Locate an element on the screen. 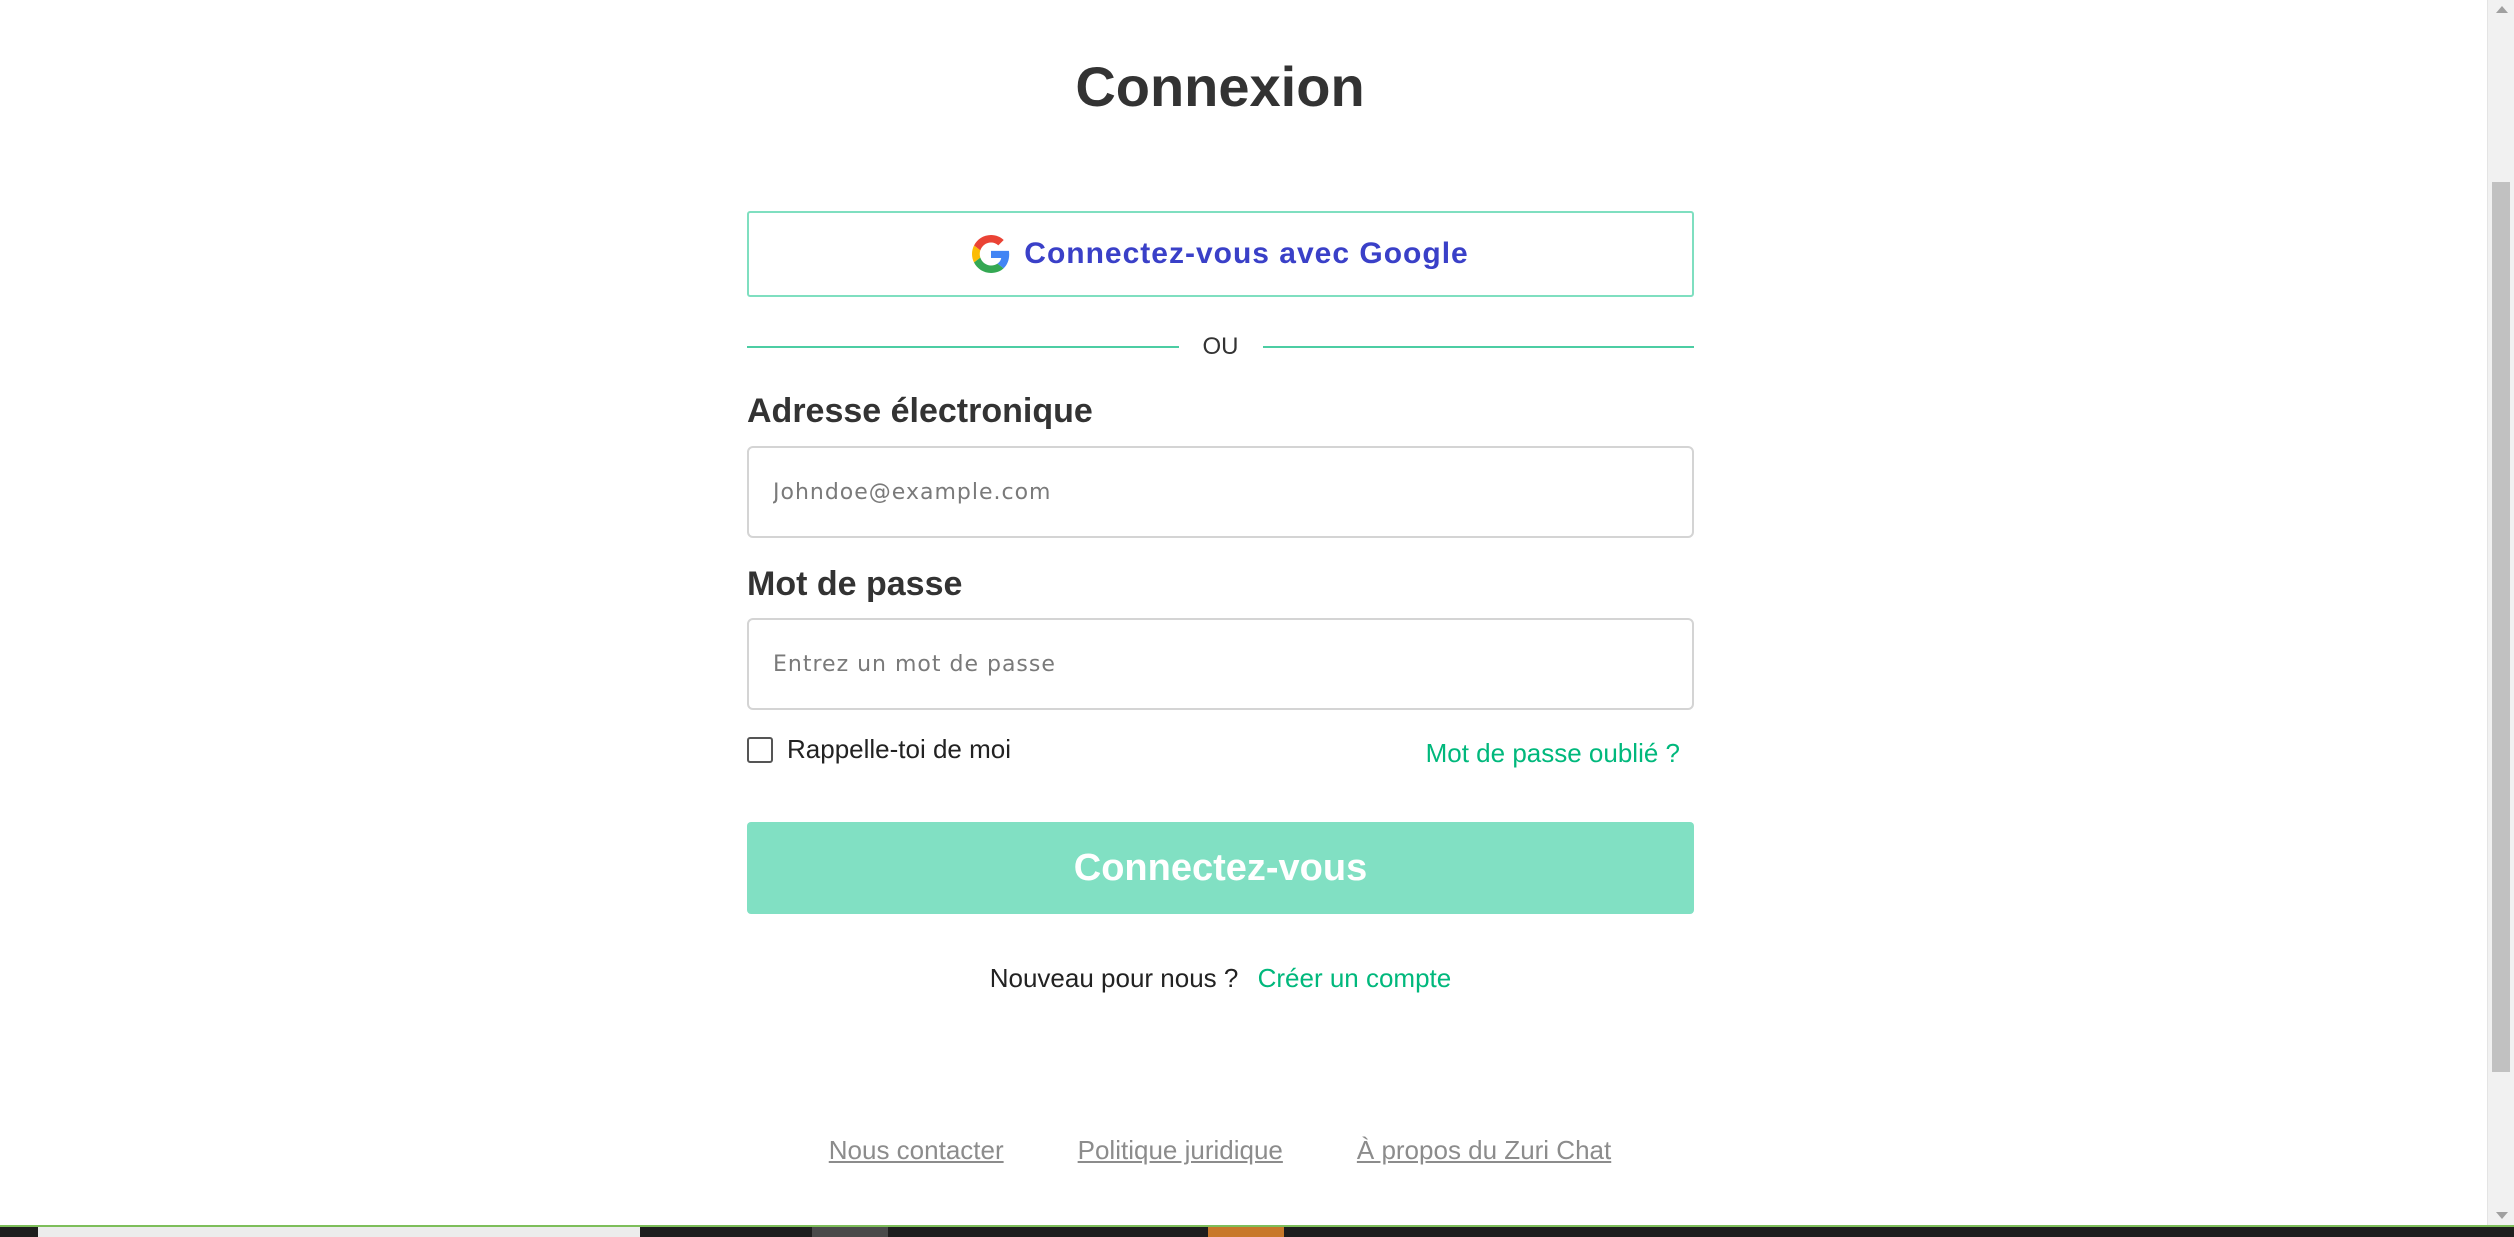 The width and height of the screenshot is (2514, 1237). or-divider: OU is located at coordinates (1220, 347).